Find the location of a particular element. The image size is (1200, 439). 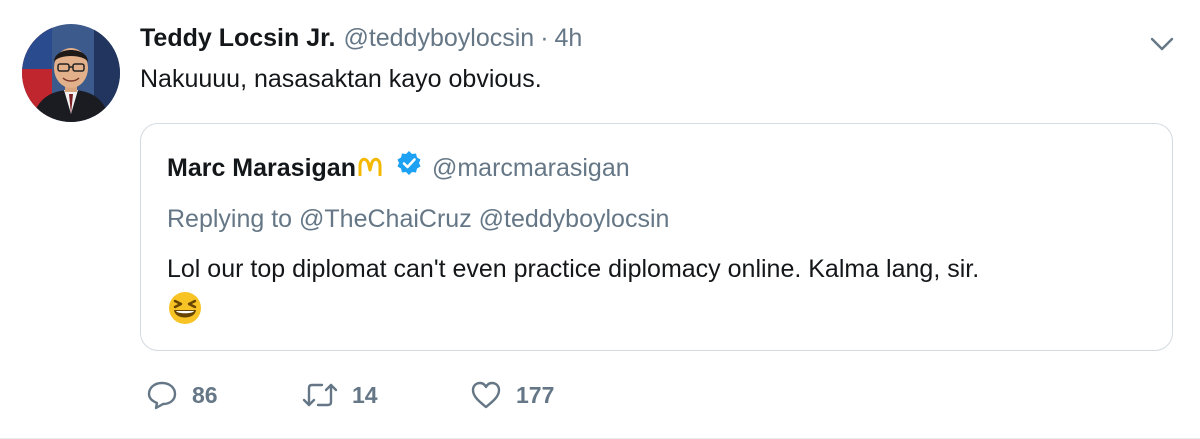

quoted-author-handle: @marcmarasigan is located at coordinates (530, 167).